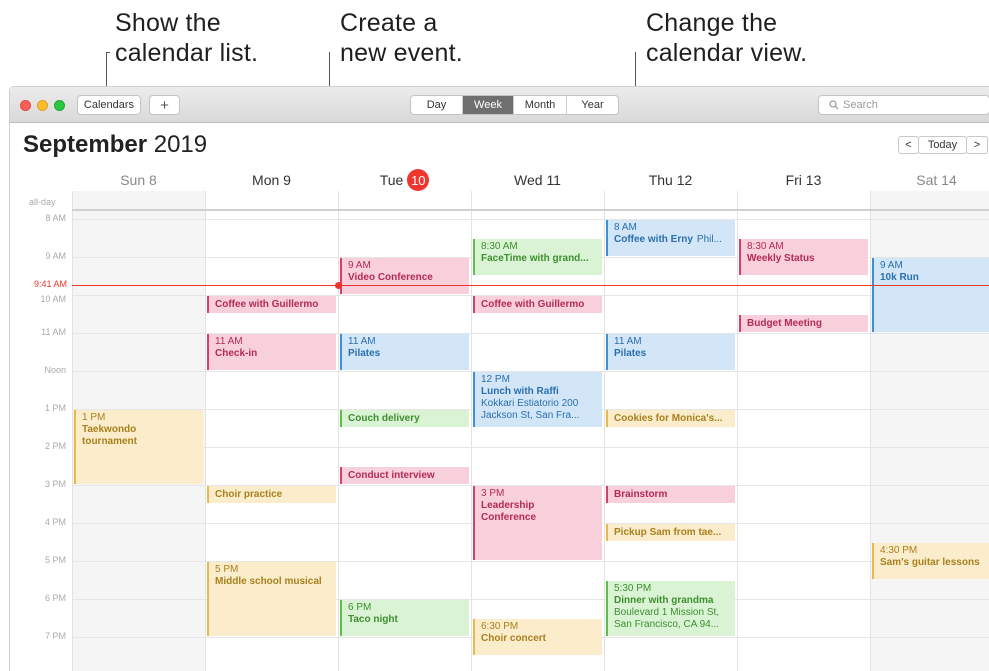  What do you see at coordinates (59, 105) in the screenshot?
I see `zoom-window-button` at bounding box center [59, 105].